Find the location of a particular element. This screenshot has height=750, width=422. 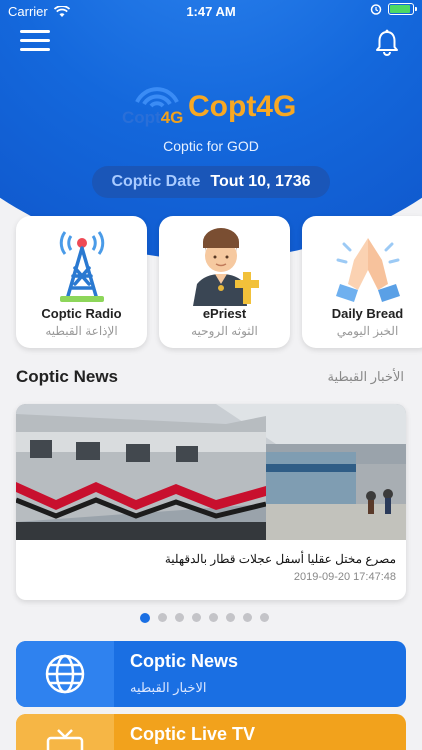

coptic-date-label: Coptic Date is located at coordinates (156, 181).